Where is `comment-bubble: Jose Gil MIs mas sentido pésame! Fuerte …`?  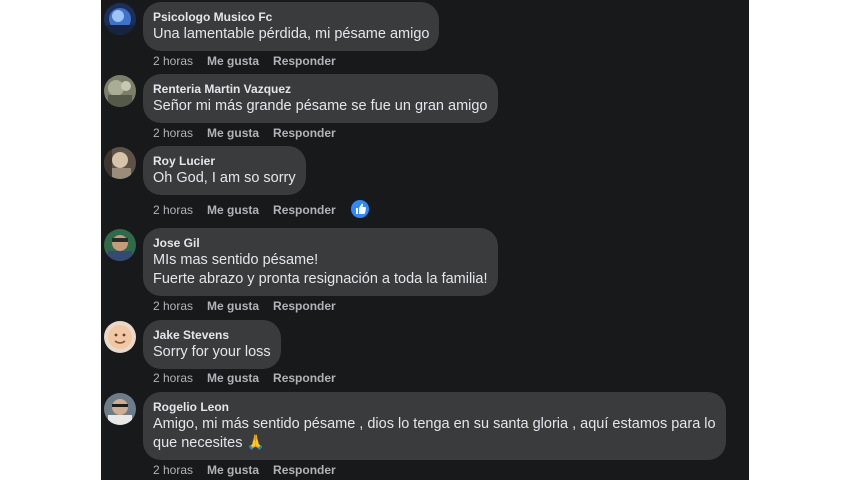 comment-bubble: Jose Gil MIs mas sentido pésame! Fuerte … is located at coordinates (320, 262).